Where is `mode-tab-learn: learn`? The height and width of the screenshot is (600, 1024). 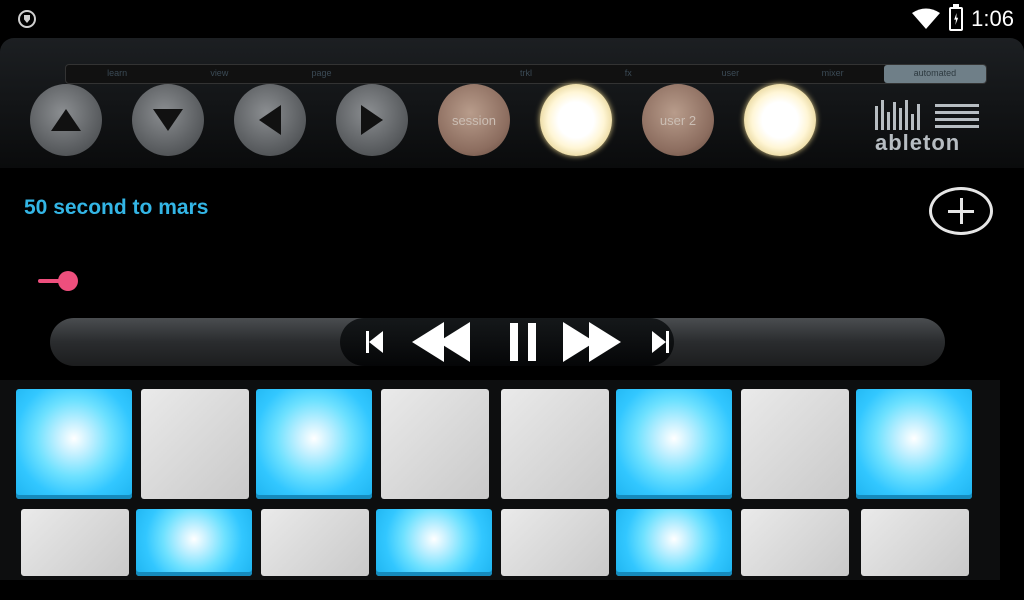
mode-tab-learn: learn is located at coordinates (117, 74).